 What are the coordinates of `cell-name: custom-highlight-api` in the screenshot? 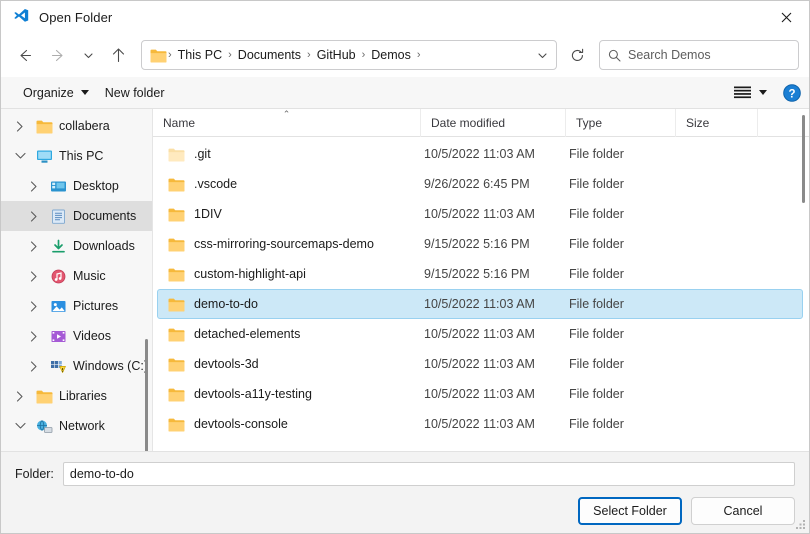 It's located at (291, 274).